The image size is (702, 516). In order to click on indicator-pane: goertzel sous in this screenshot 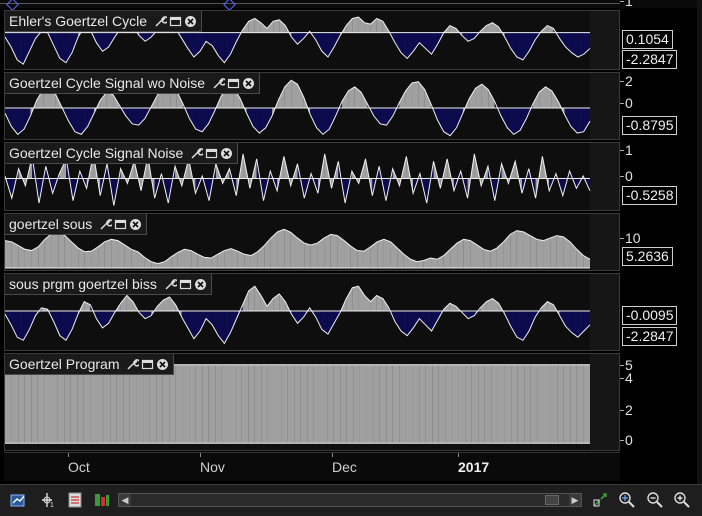, I will do `click(312, 242)`.